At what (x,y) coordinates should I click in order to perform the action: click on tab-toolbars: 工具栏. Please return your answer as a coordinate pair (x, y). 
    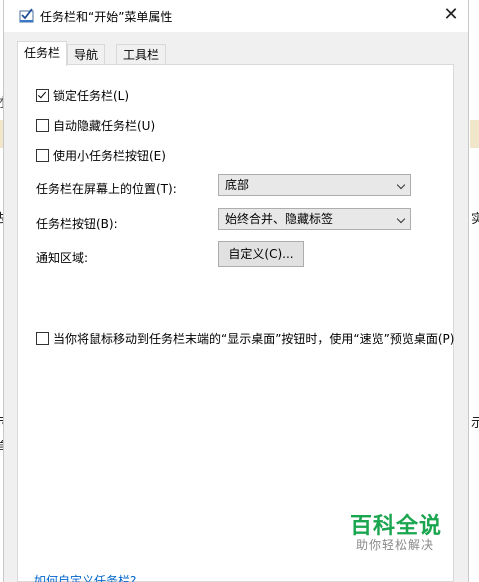
    Looking at the image, I should click on (141, 54).